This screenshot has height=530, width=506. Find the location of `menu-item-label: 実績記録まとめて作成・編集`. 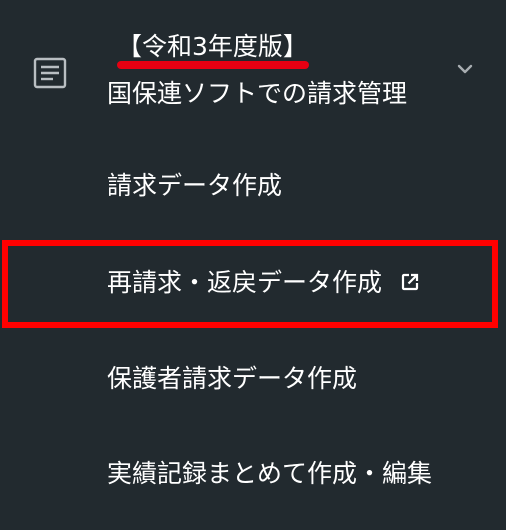

menu-item-label: 実績記録まとめて作成・編集 is located at coordinates (270, 473).